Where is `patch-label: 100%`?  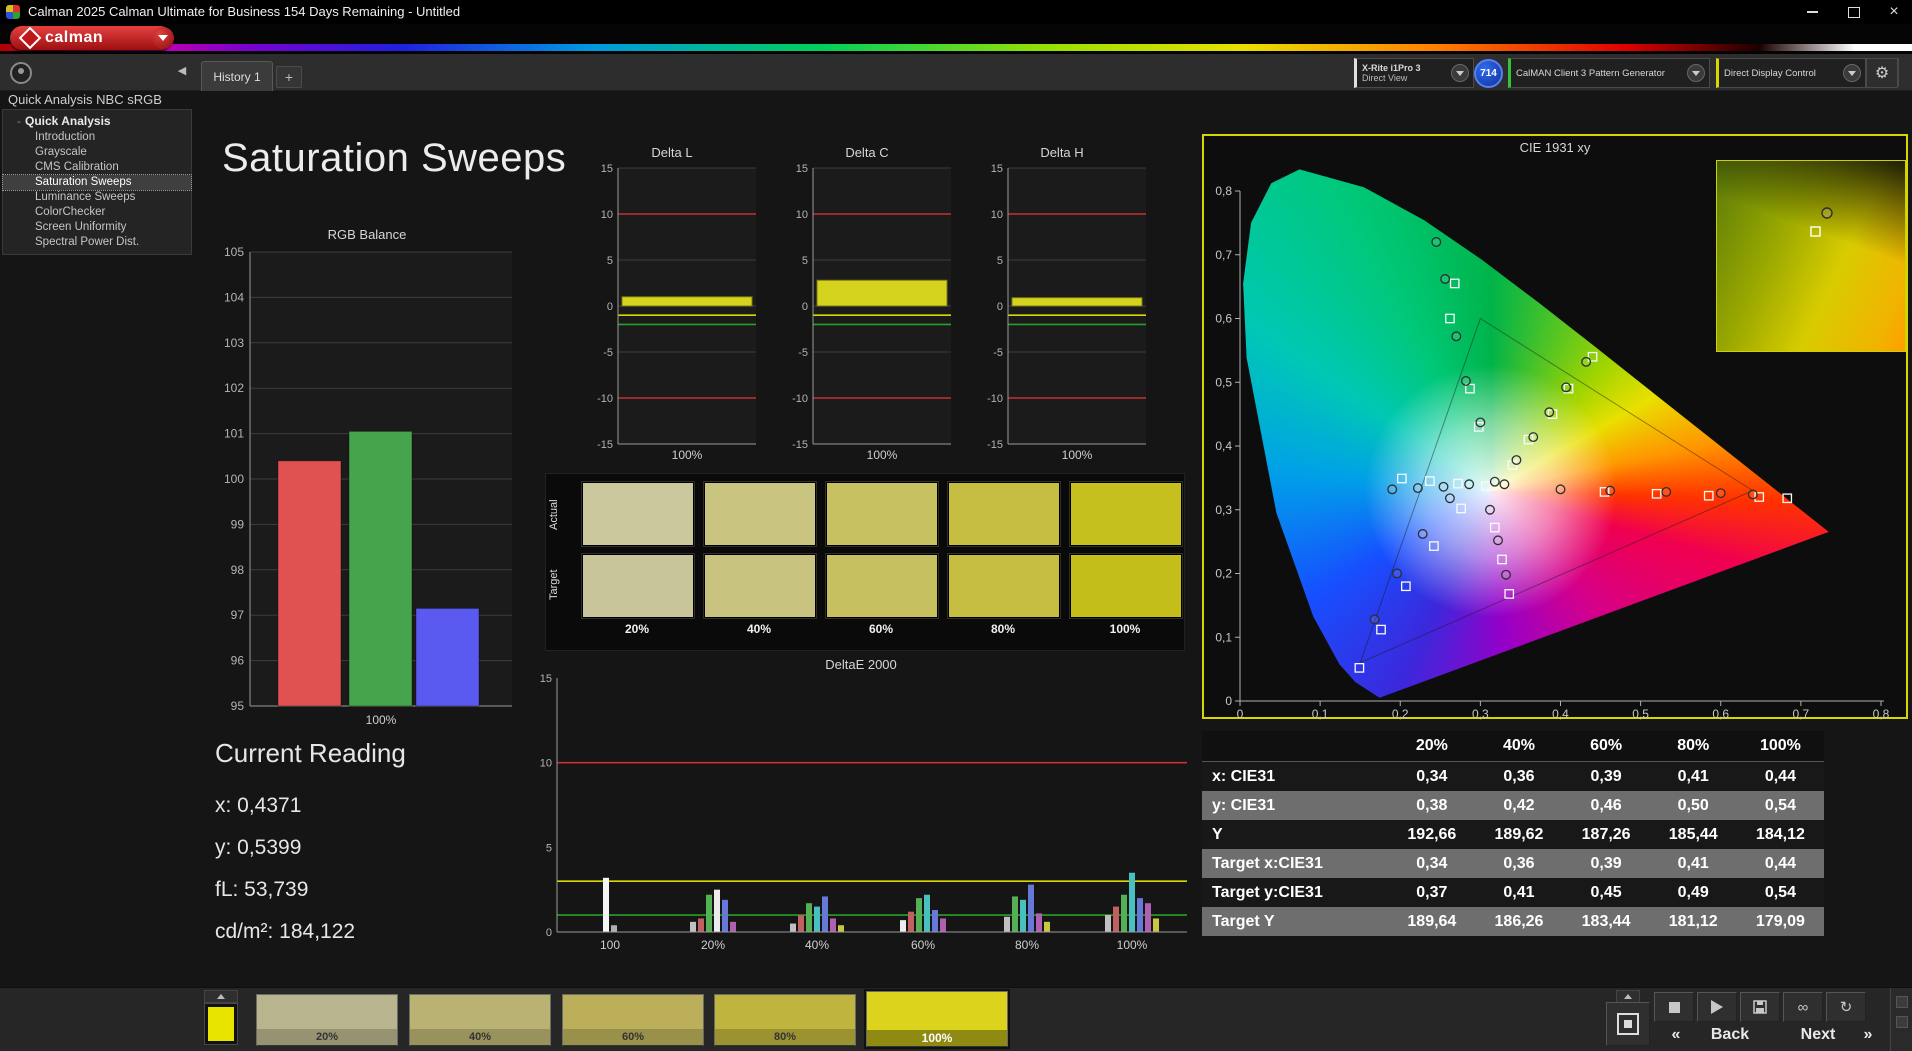
patch-label: 100% is located at coordinates (937, 1038).